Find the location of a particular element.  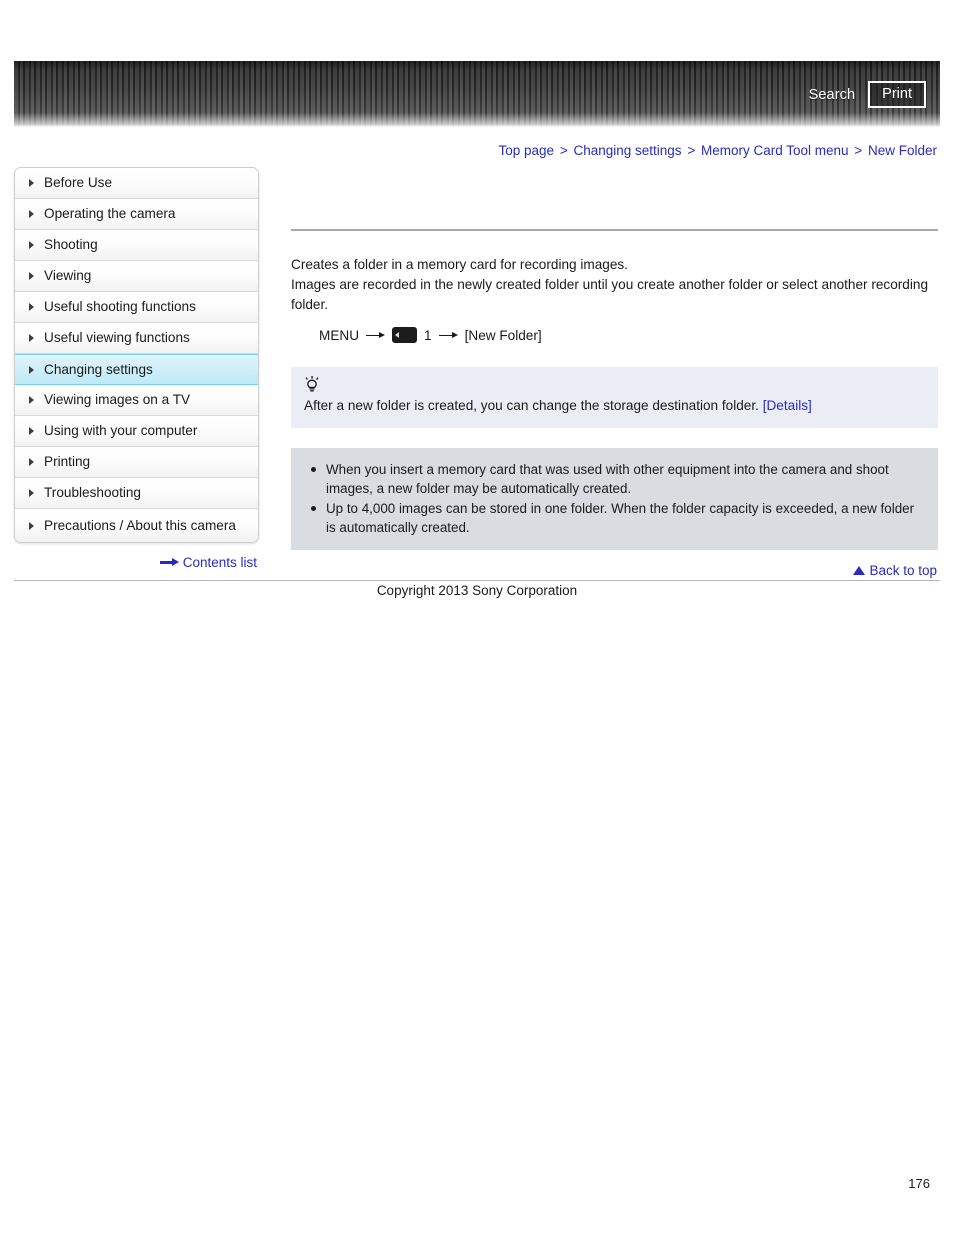

sidebar-item-label: Precautions / About this camera is located at coordinates (140, 525).